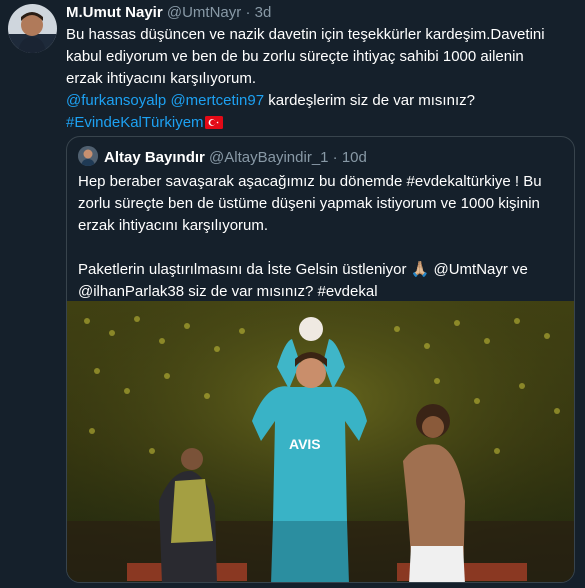  Describe the element at coordinates (316, 123) in the screenshot. I see `tweet-text-line: #EvindeKalTürkiyem` at that location.